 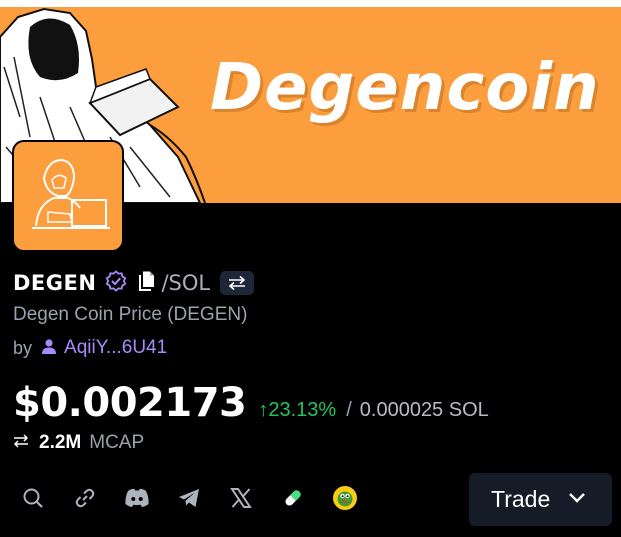 What do you see at coordinates (85, 498) in the screenshot?
I see `link-icon` at bounding box center [85, 498].